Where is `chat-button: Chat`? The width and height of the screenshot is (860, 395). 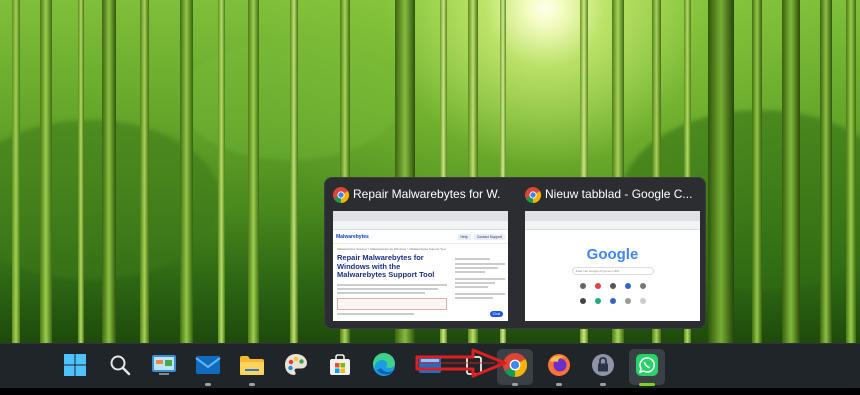 chat-button: Chat is located at coordinates (496, 314).